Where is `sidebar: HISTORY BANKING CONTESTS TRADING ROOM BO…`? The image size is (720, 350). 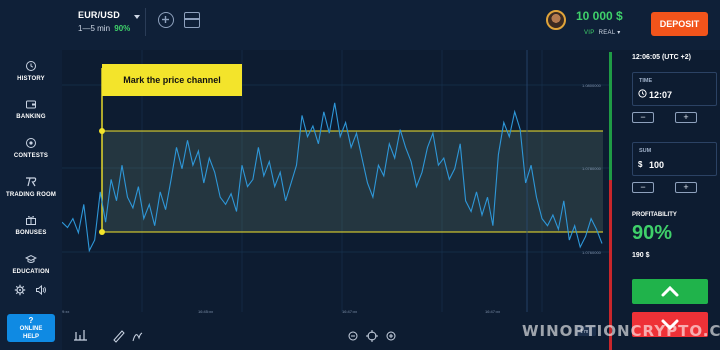
sidebar: HISTORY BANKING CONTESTS TRADING ROOM BO… is located at coordinates (31, 200).